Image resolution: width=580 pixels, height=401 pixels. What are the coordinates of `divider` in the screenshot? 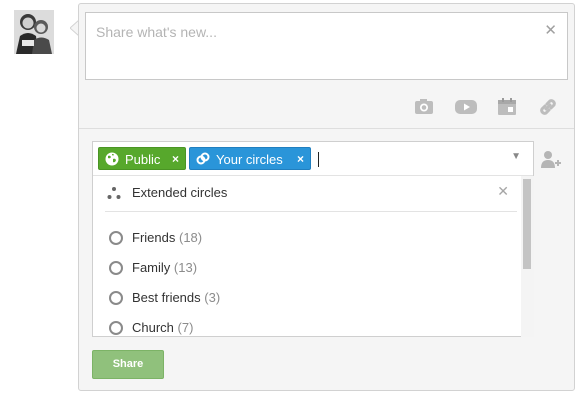 It's located at (311, 211).